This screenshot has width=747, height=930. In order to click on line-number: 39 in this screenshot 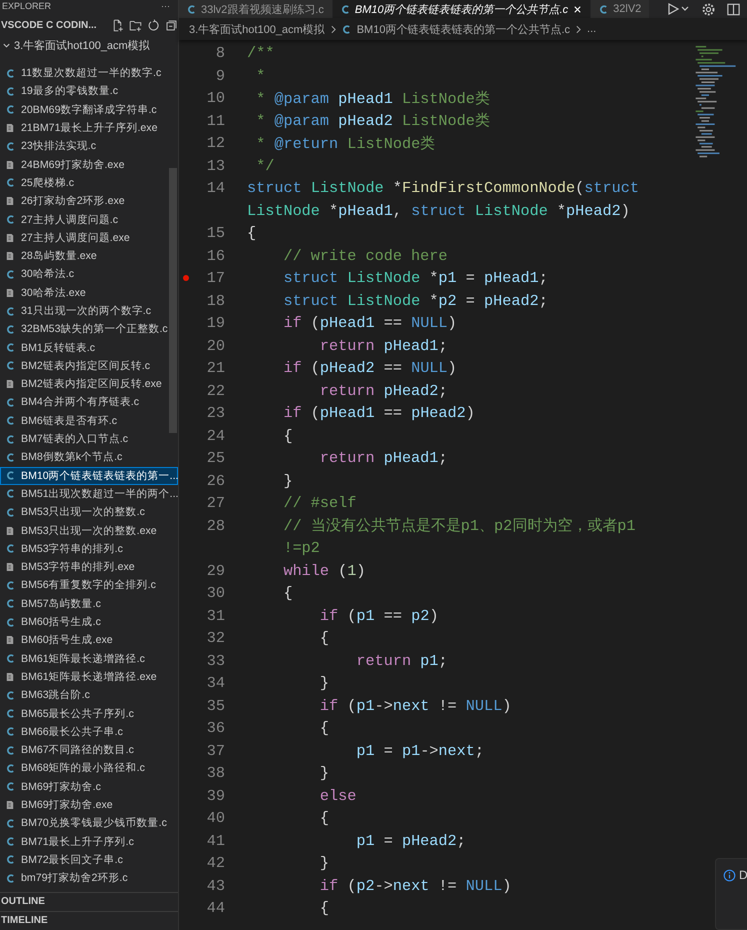, I will do `click(215, 795)`.